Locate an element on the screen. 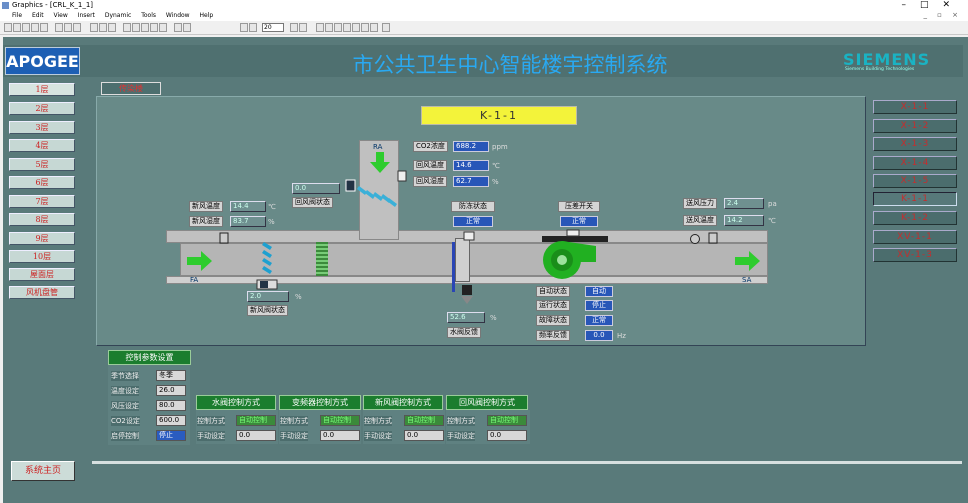  unit-button-x-1-3: X-1-3 is located at coordinates (915, 144).